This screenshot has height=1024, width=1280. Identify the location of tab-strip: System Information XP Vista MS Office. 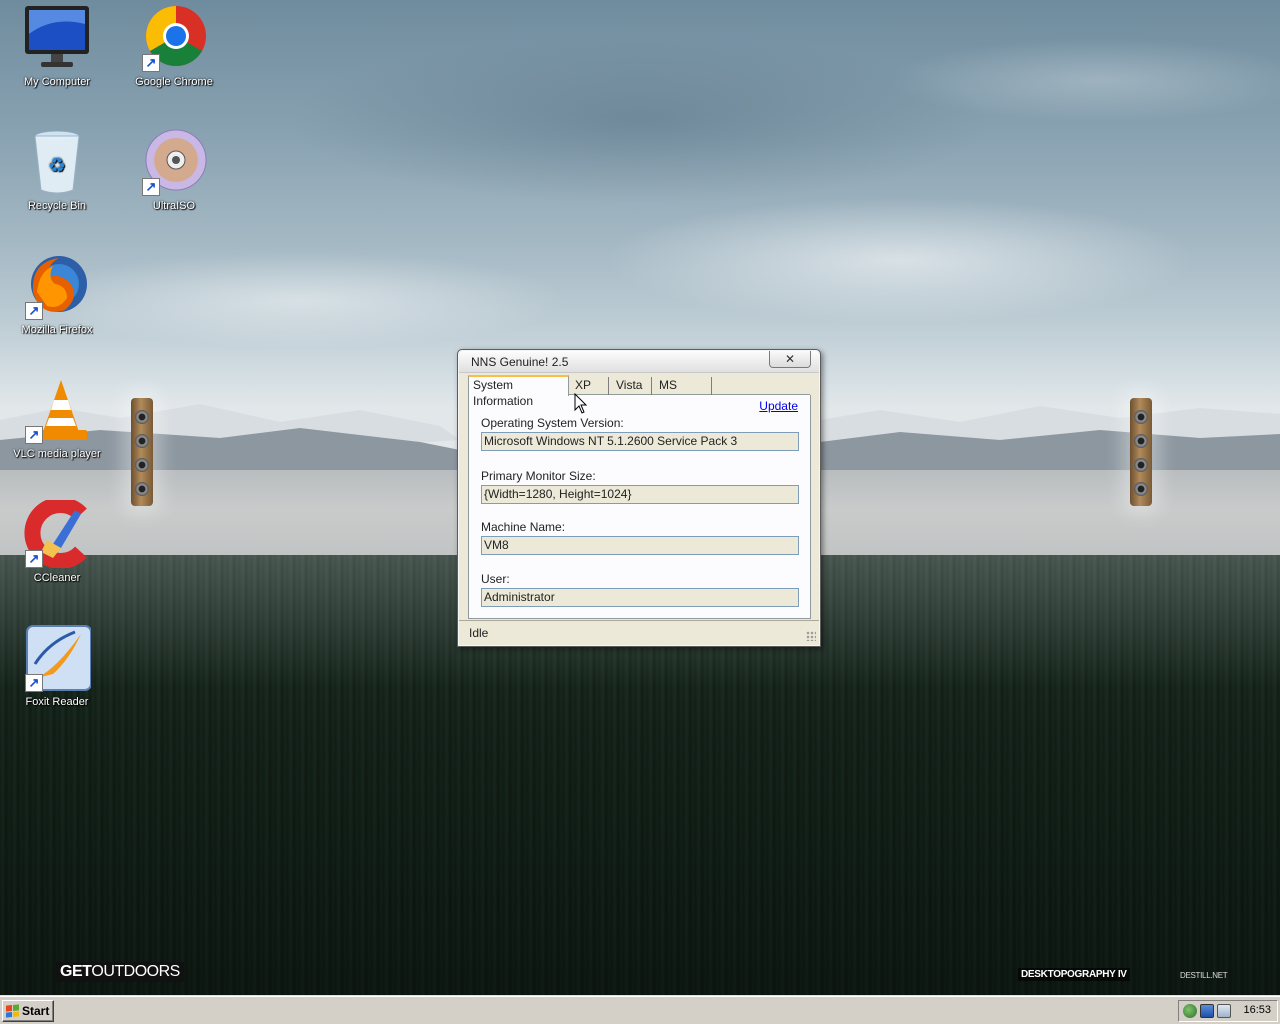
(639, 391).